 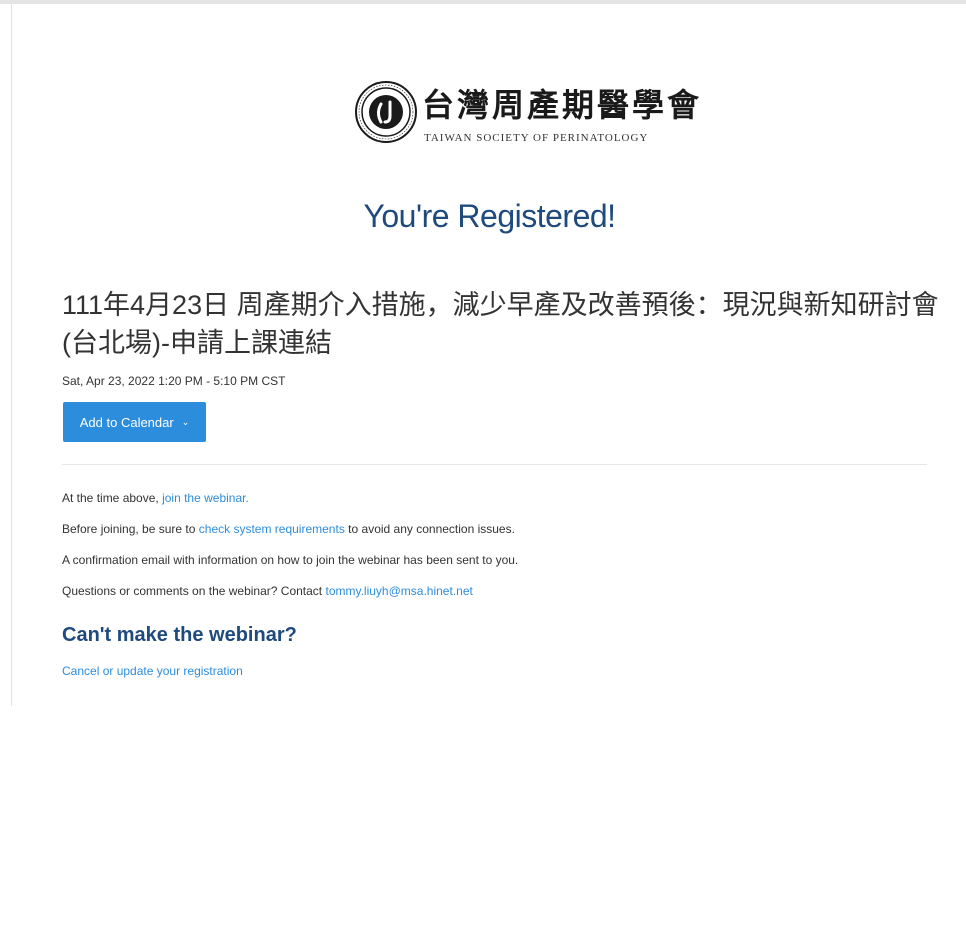 I want to click on join-prefix: At the time above,, so click(x=110, y=498).